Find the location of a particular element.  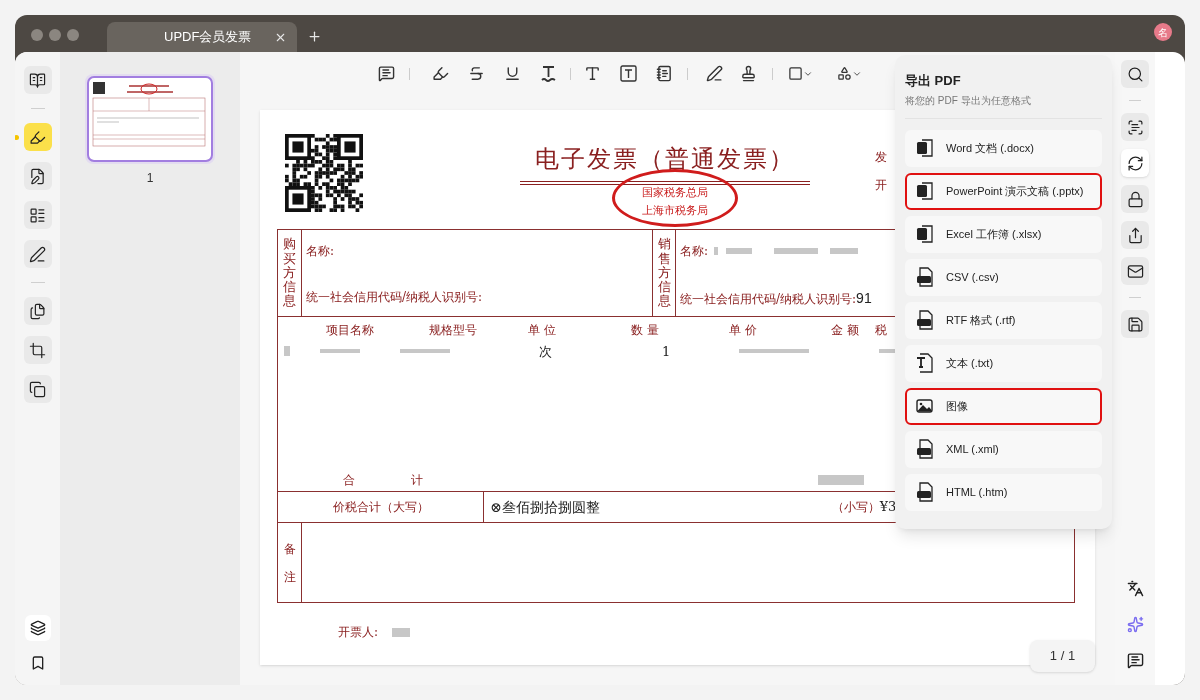

export-option: CSV (.csv) is located at coordinates (1003, 277).